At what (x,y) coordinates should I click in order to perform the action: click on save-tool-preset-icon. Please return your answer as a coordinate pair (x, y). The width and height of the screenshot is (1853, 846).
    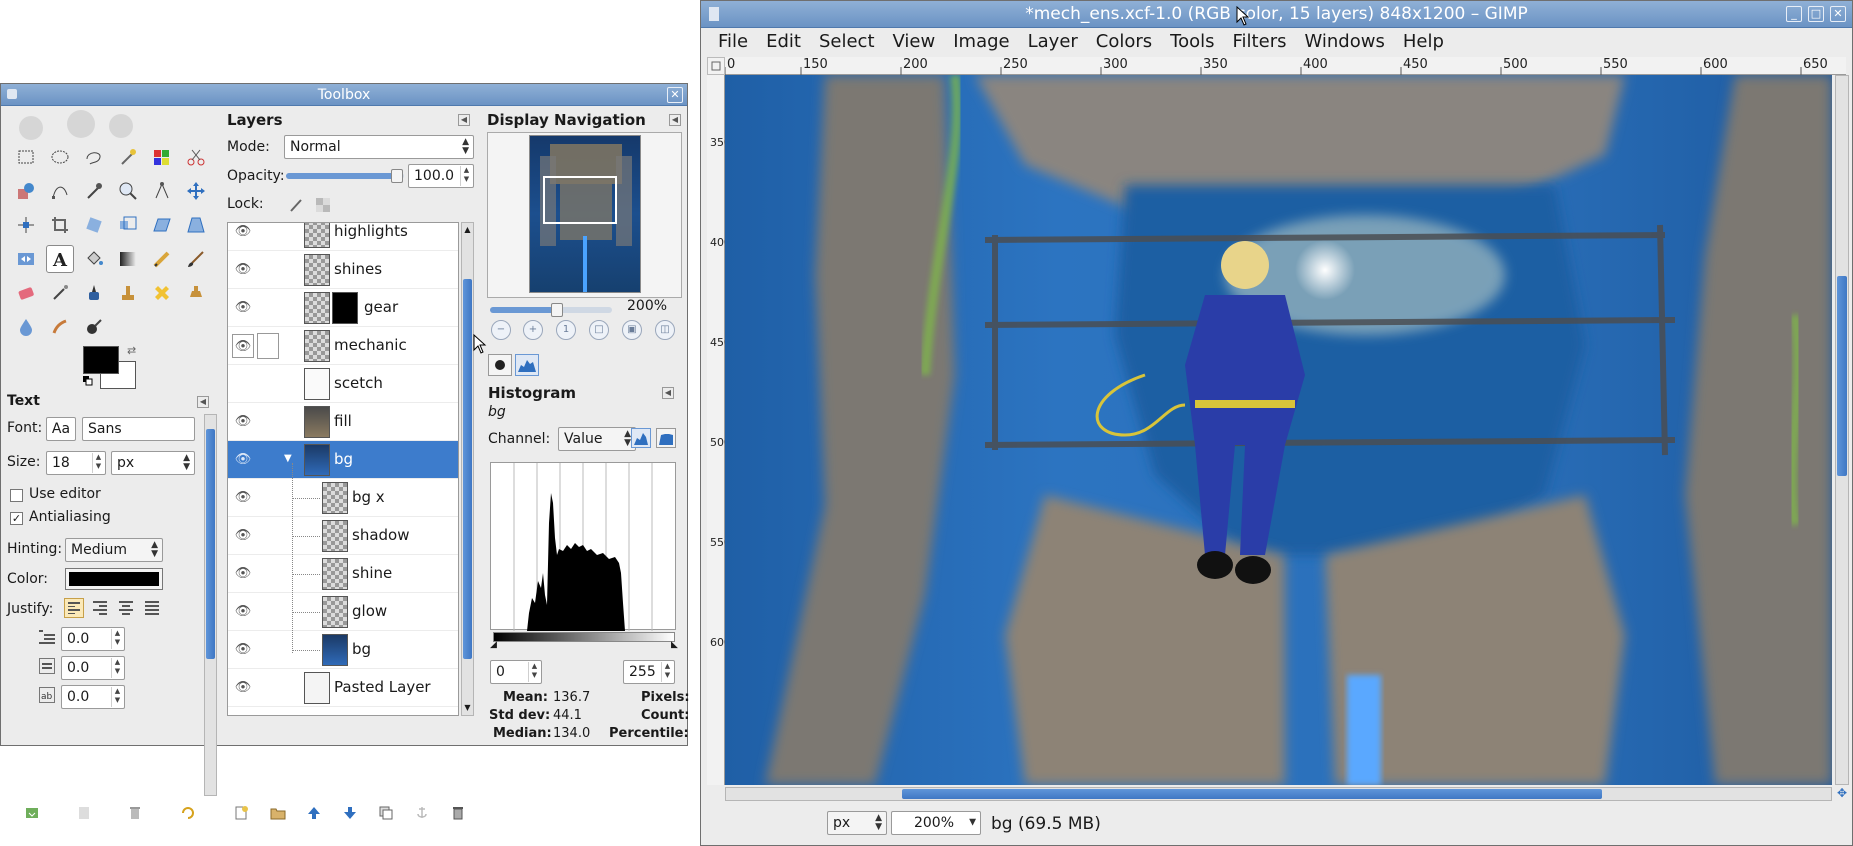
    Looking at the image, I should click on (32, 813).